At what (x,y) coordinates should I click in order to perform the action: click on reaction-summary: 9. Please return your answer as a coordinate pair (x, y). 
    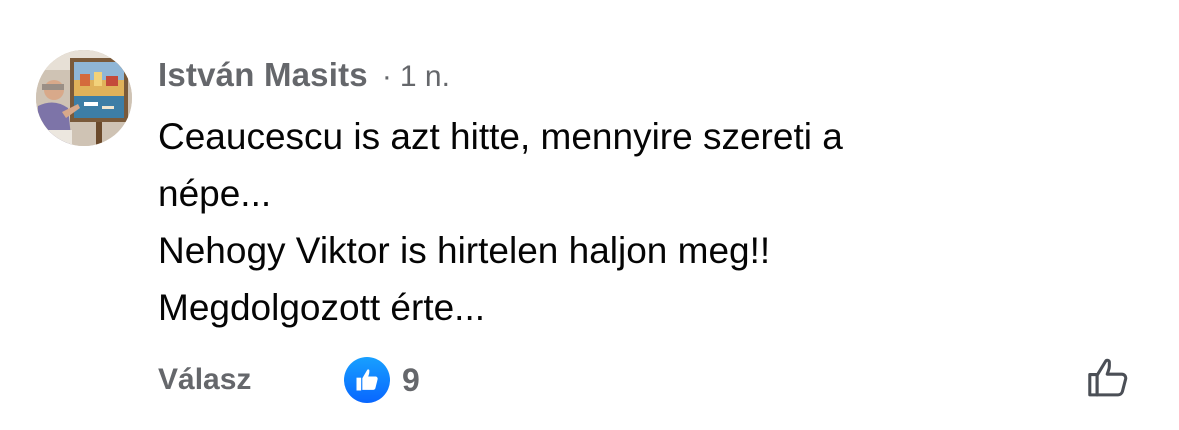
    Looking at the image, I should click on (382, 380).